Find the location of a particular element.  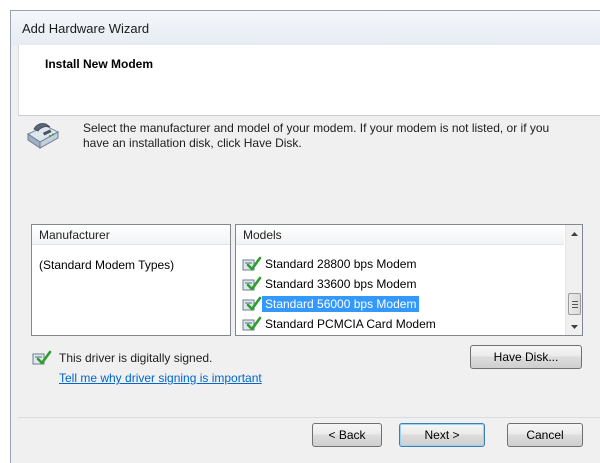

model-label: Standard 28800 bps Modem is located at coordinates (341, 264).